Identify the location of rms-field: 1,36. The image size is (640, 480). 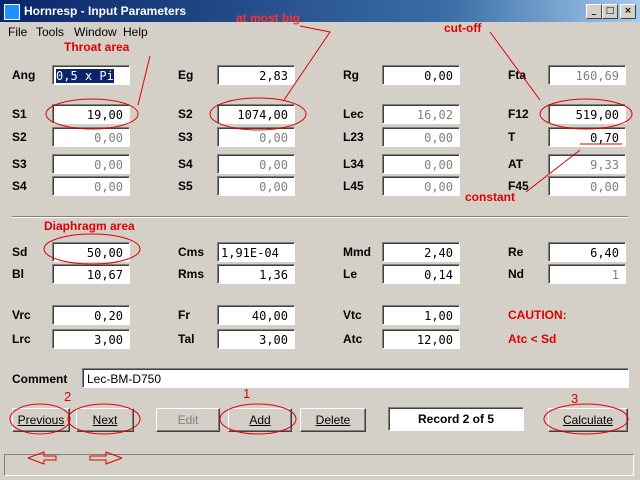
(256, 274).